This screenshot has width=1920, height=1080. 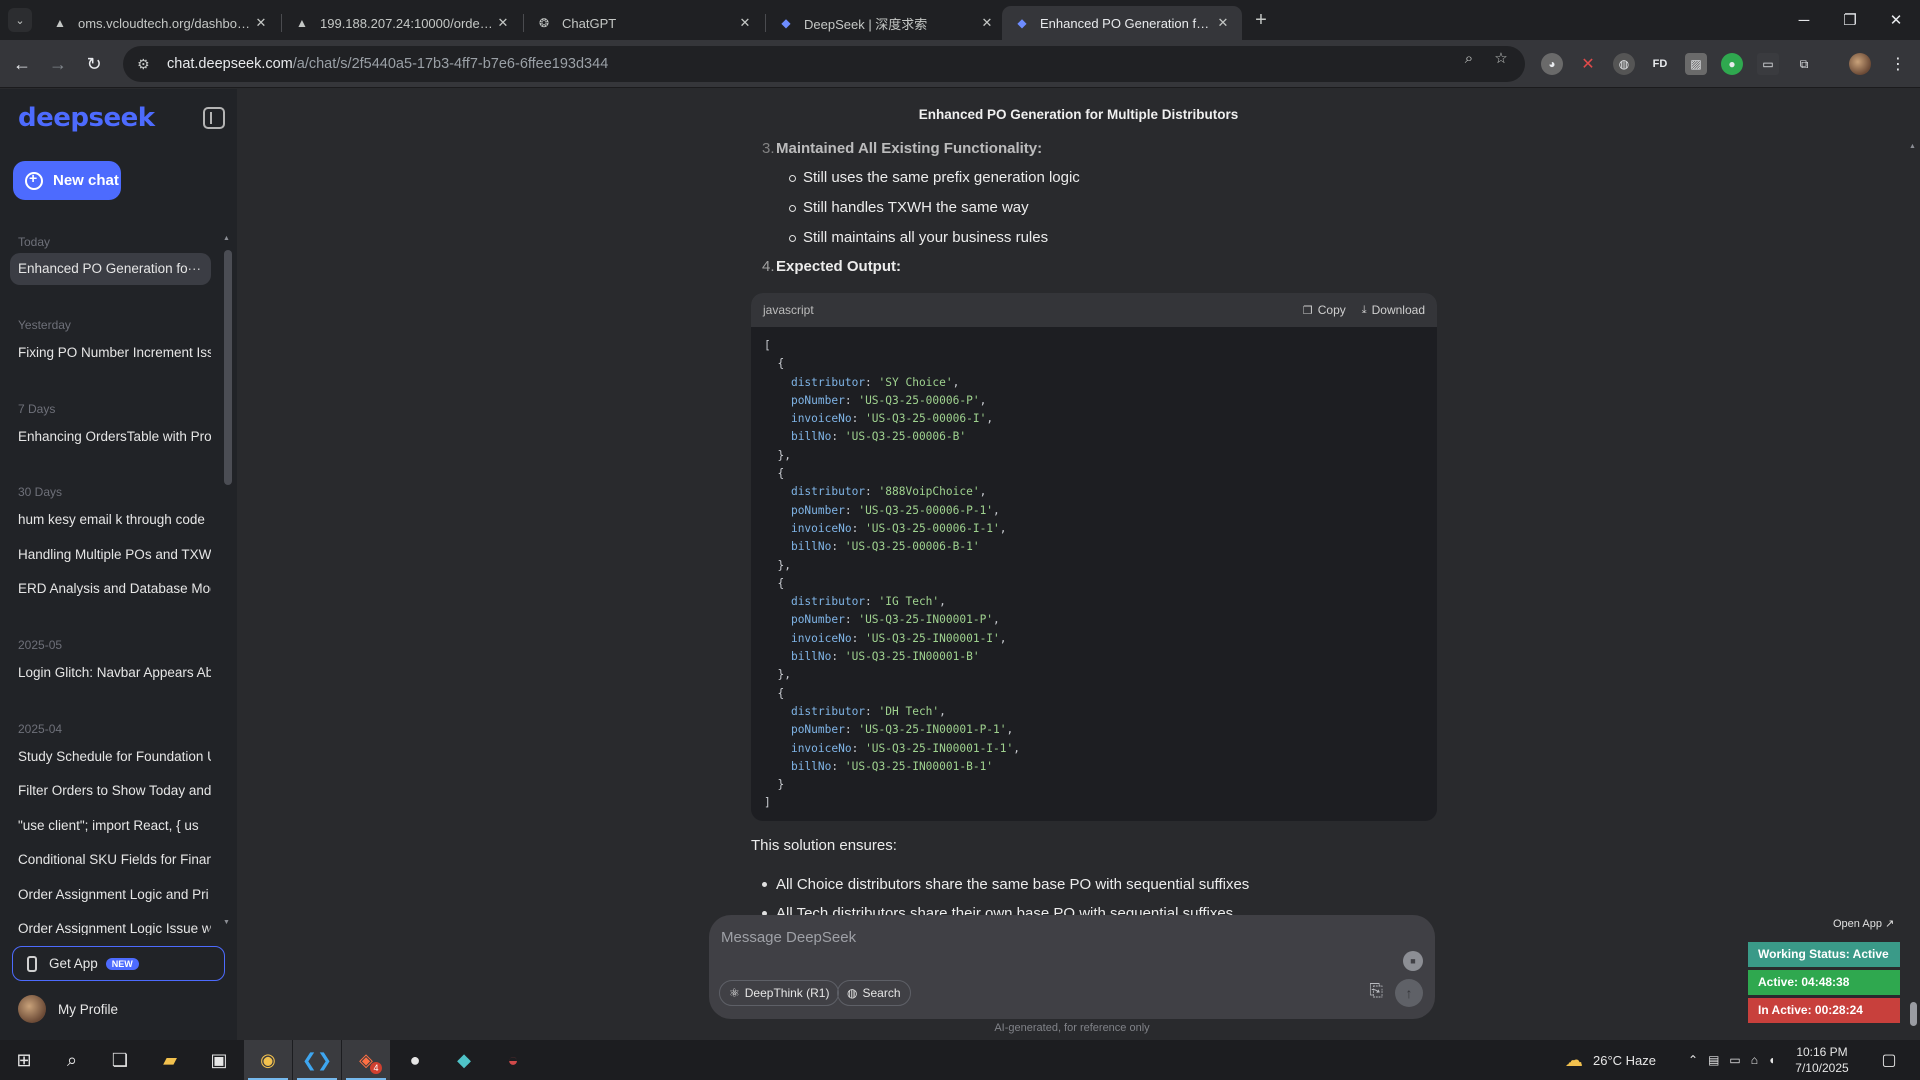 What do you see at coordinates (1860, 64) in the screenshot?
I see `profile-avatar` at bounding box center [1860, 64].